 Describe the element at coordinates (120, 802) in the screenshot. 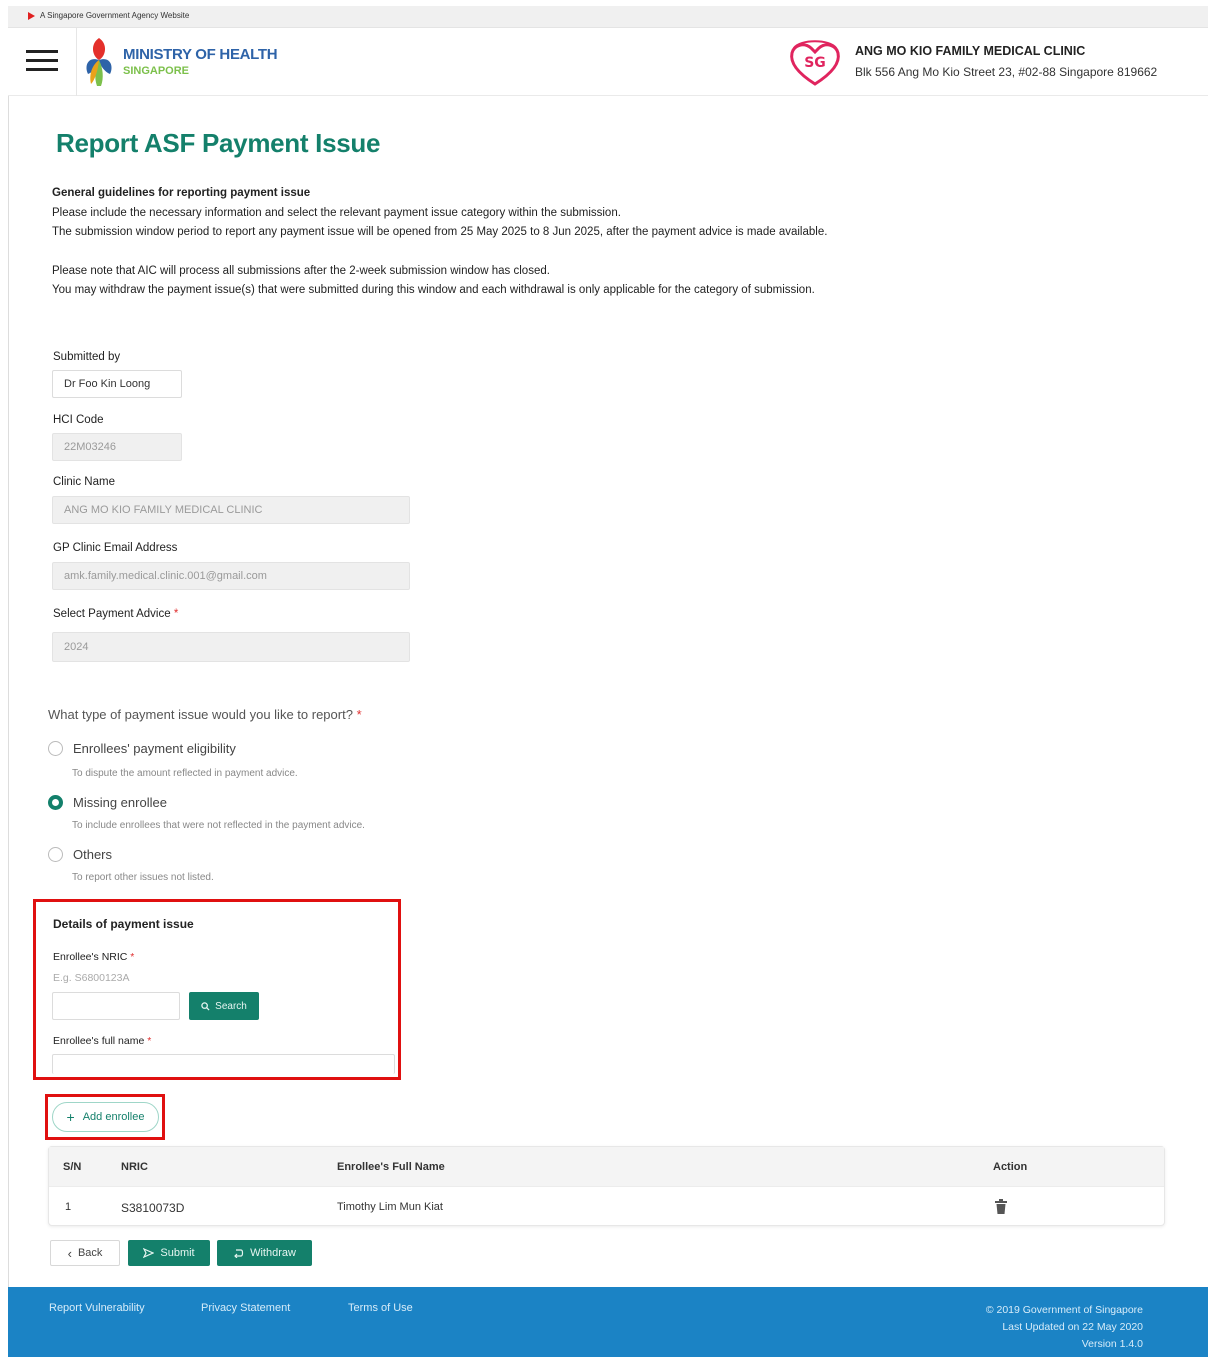

I see `radio-label: Missing enrollee` at that location.